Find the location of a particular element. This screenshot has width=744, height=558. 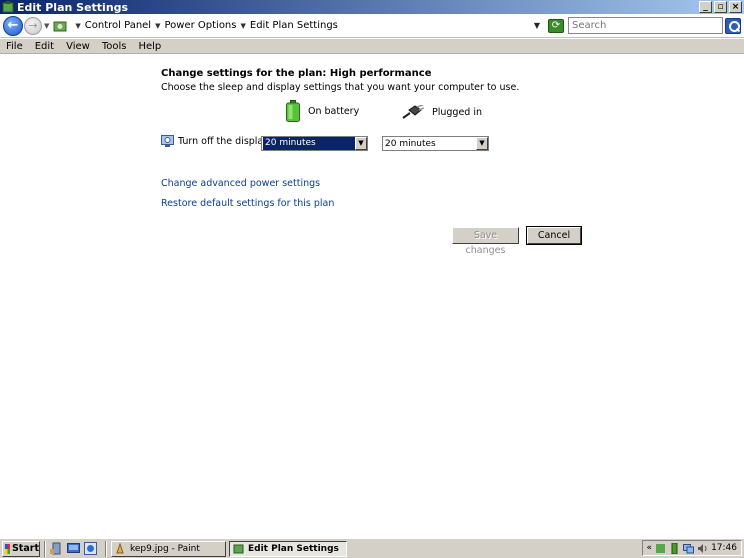

advanced-power-settings-link: Change advanced power settings is located at coordinates (240, 183).